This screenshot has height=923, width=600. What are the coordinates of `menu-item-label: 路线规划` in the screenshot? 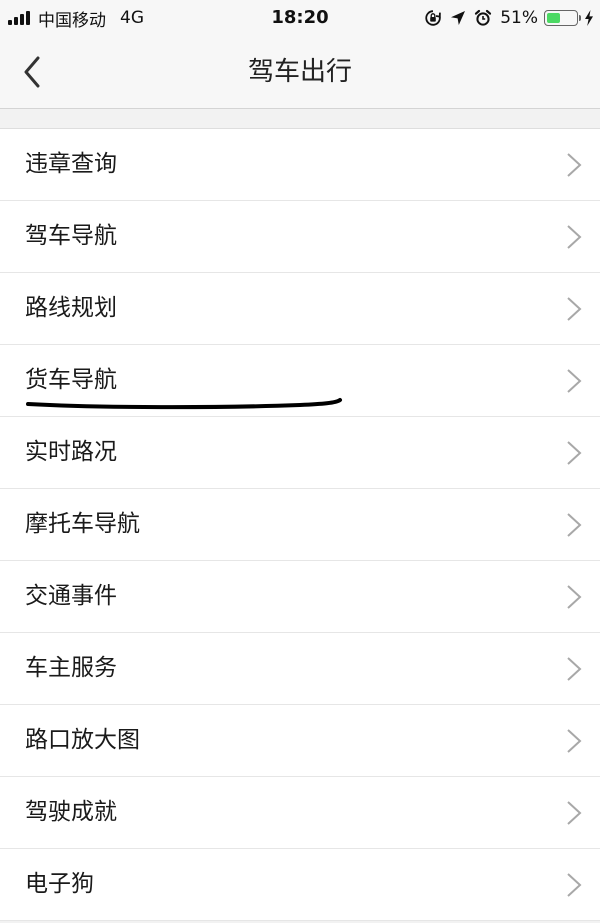 It's located at (71, 308).